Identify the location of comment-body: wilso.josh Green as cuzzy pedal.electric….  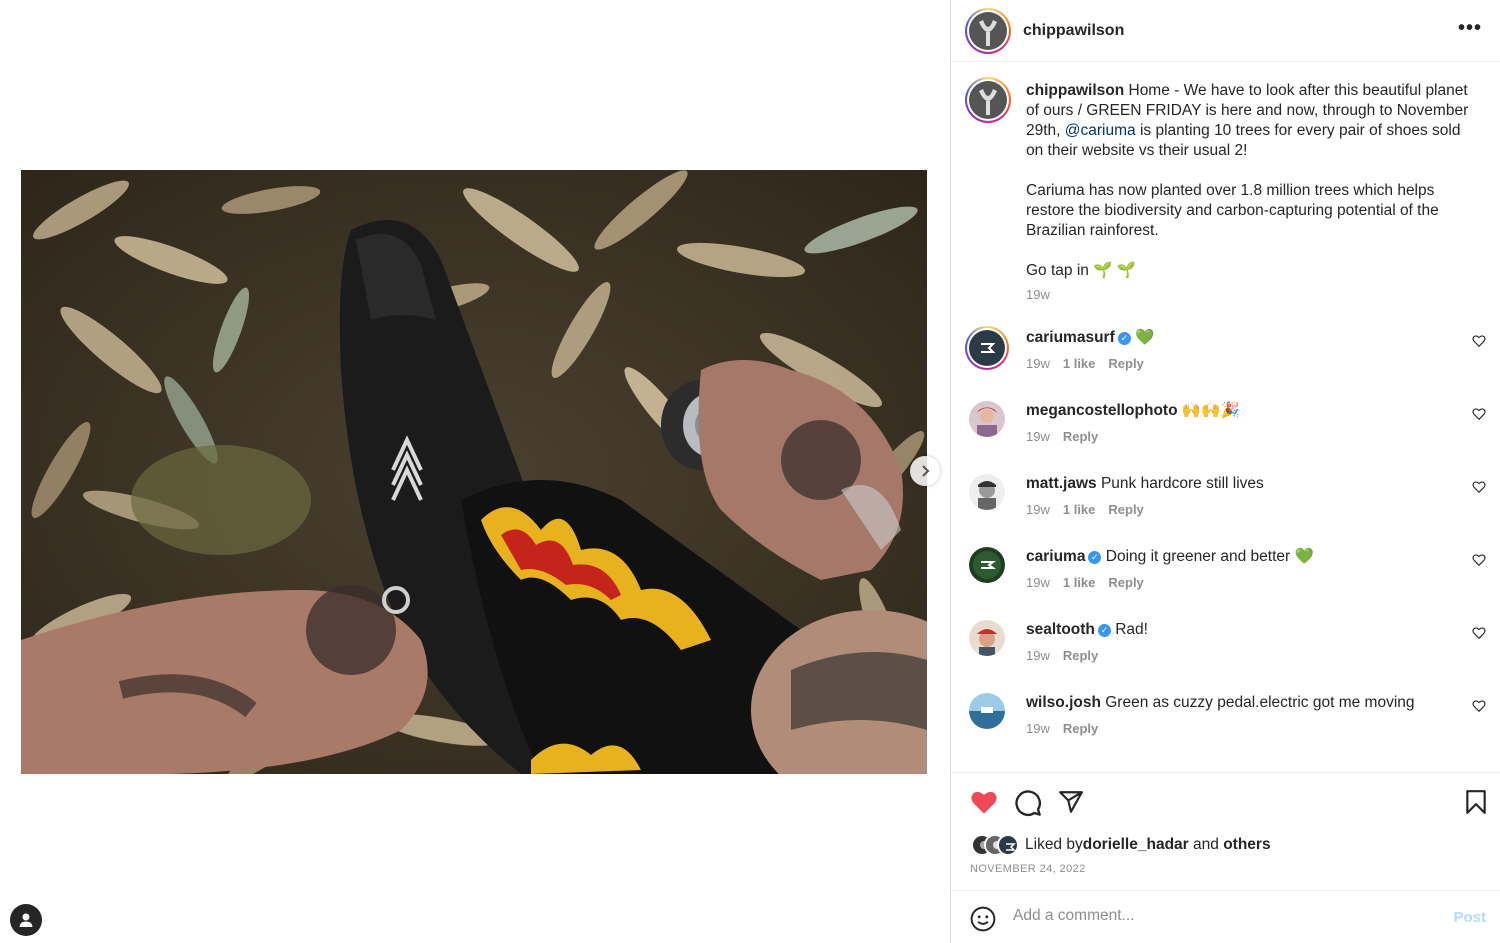
(1236, 703).